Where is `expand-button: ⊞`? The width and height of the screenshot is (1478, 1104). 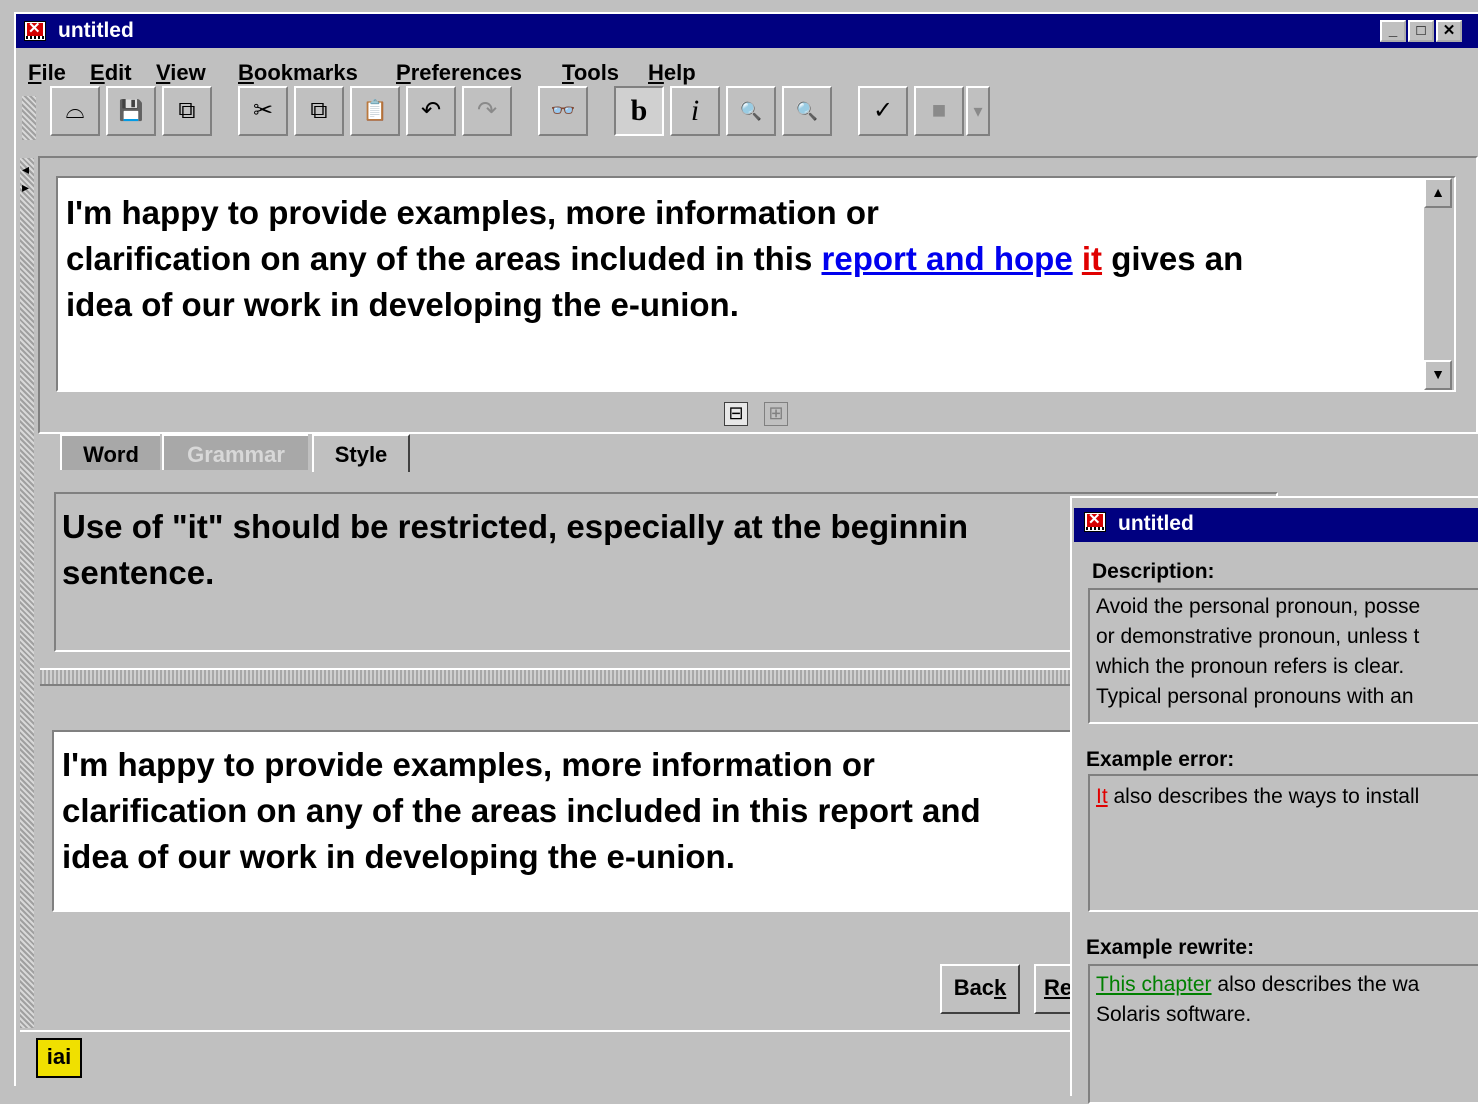
expand-button: ⊞ is located at coordinates (776, 414).